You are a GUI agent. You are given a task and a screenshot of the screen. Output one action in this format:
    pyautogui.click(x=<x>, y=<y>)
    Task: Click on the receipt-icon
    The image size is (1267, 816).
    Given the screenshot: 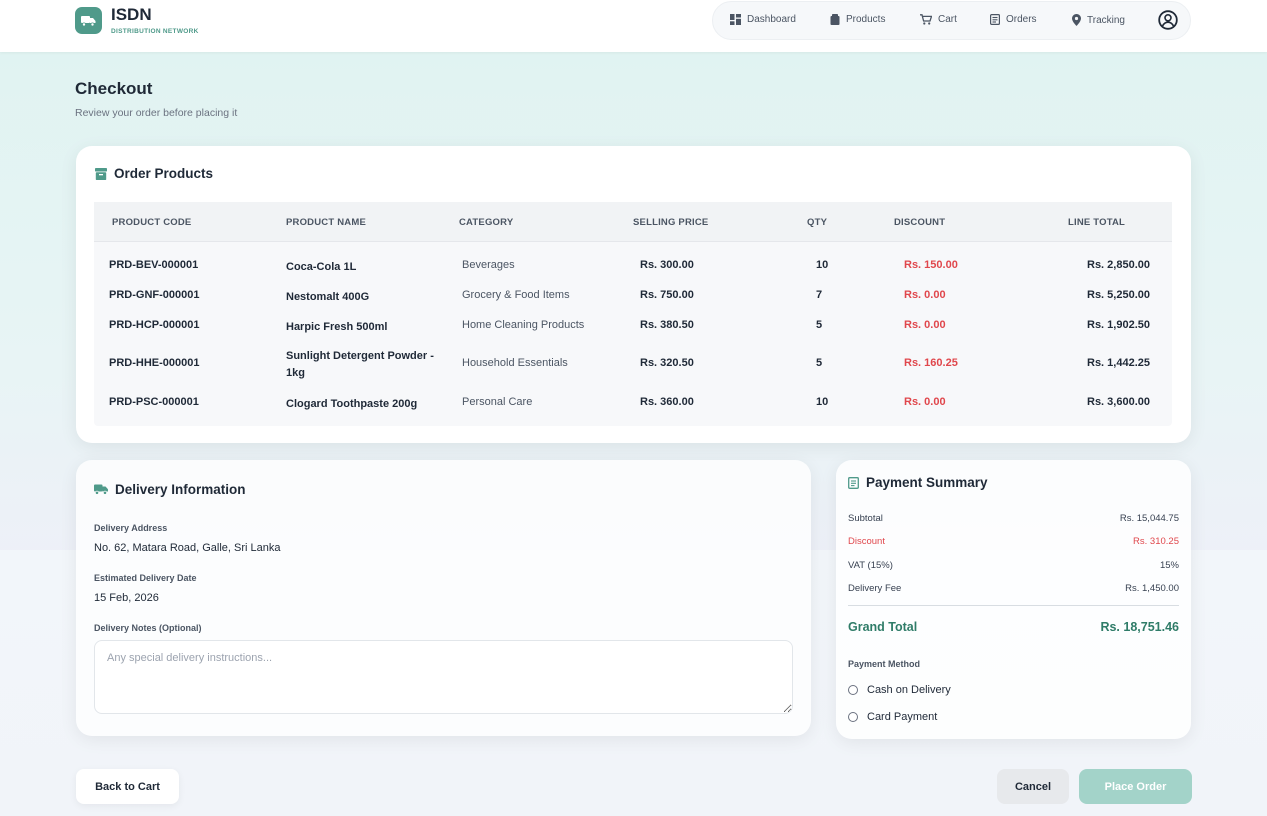 What is the action you would take?
    pyautogui.click(x=853, y=482)
    